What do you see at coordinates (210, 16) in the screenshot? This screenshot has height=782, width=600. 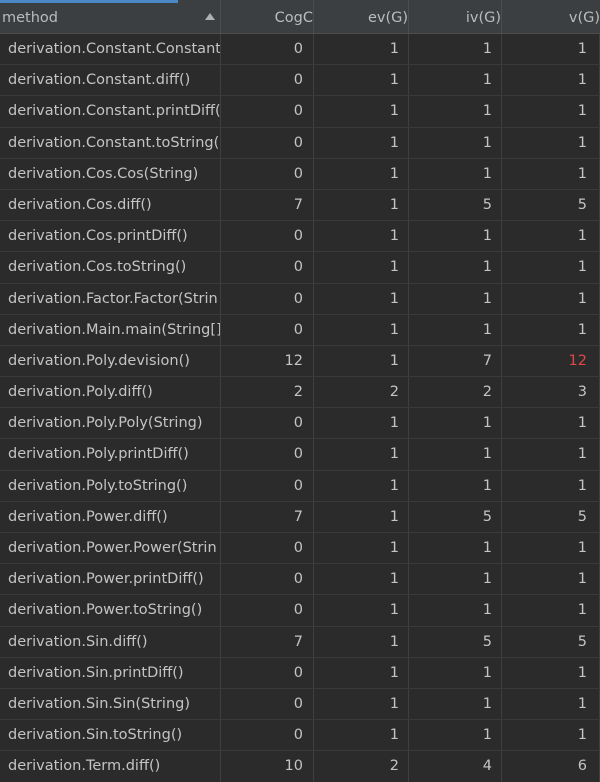 I see `sort-ascending-icon` at bounding box center [210, 16].